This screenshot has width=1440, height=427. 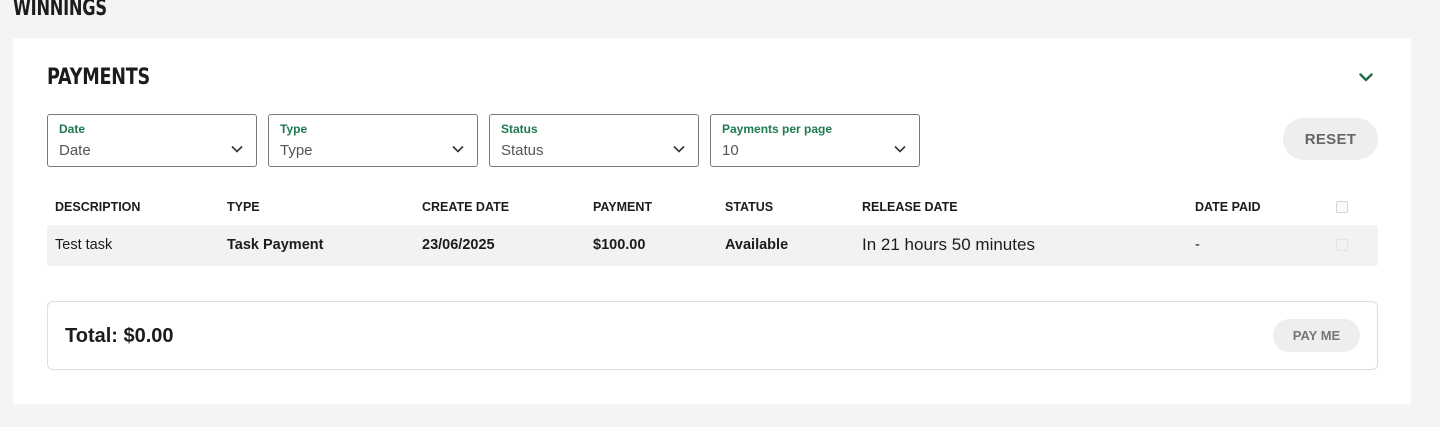 I want to click on column-header-type: TYPE, so click(x=243, y=207).